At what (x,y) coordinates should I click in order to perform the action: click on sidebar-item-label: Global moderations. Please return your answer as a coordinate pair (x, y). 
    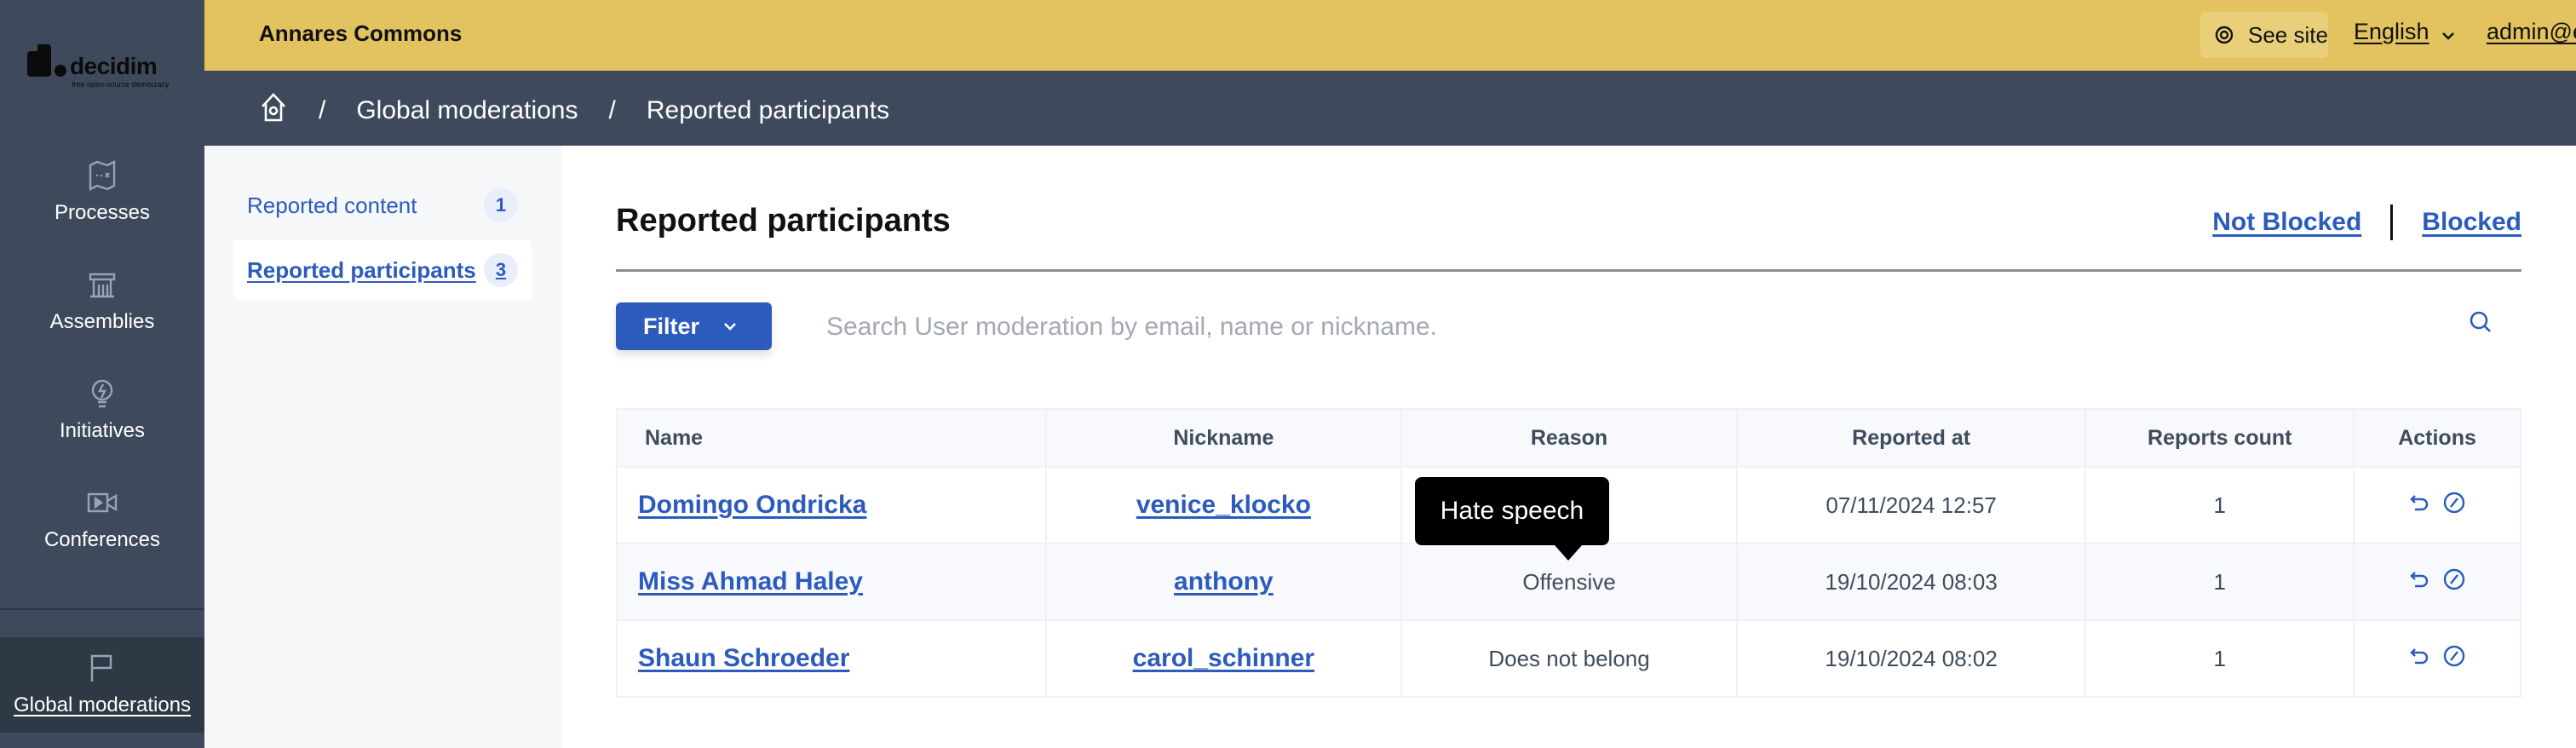
    Looking at the image, I should click on (103, 705).